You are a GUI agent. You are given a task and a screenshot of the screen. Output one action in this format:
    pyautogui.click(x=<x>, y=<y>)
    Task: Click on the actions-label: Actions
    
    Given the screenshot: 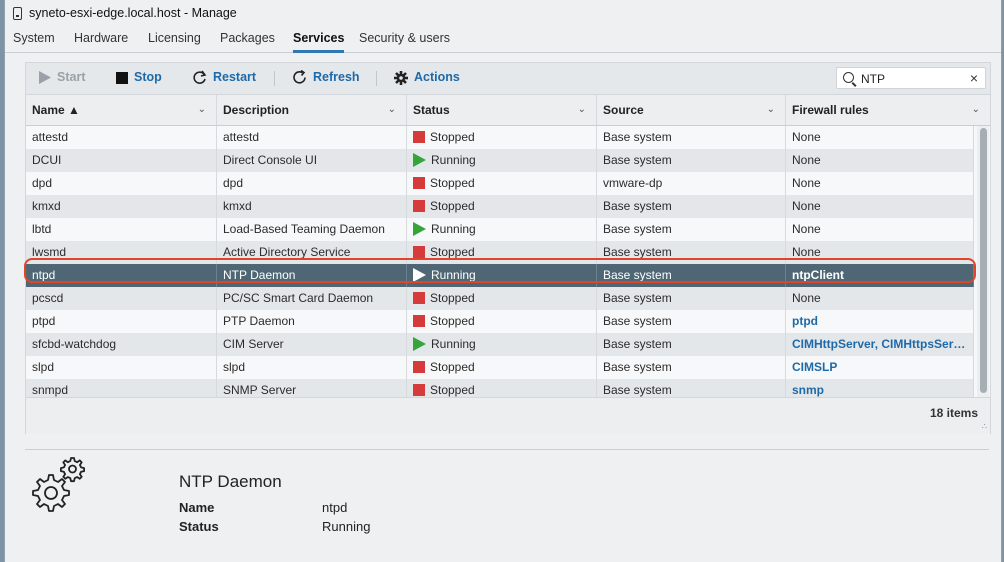 What is the action you would take?
    pyautogui.click(x=437, y=77)
    